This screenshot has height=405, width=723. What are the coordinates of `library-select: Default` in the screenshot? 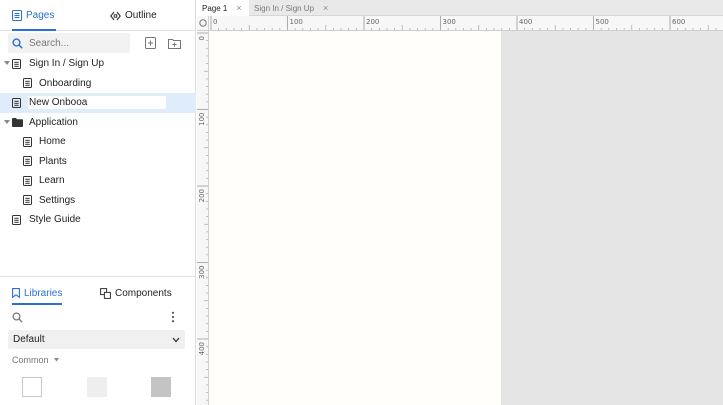 It's located at (96, 339).